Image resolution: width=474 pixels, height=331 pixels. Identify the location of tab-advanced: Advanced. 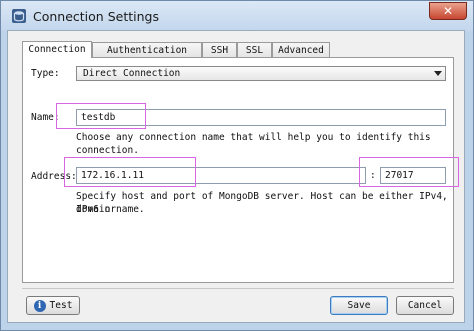
(301, 50).